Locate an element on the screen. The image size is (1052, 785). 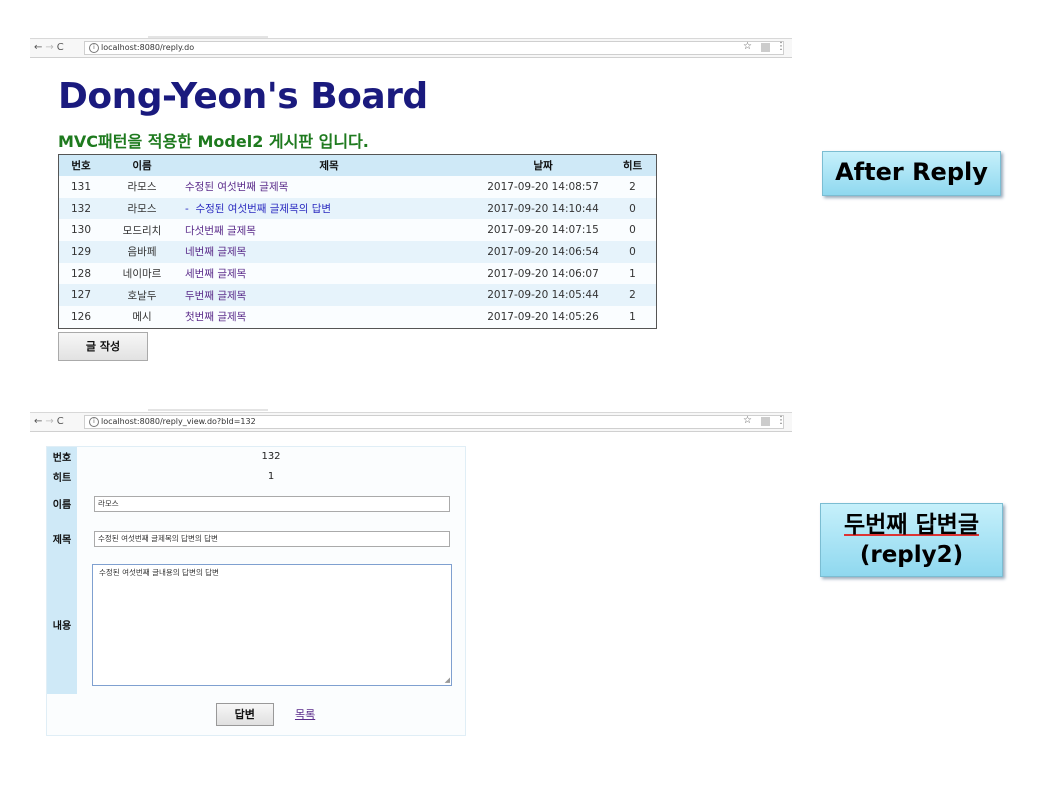
address-text: localhost:8080/reply_view.do?bId=132 is located at coordinates (178, 421).